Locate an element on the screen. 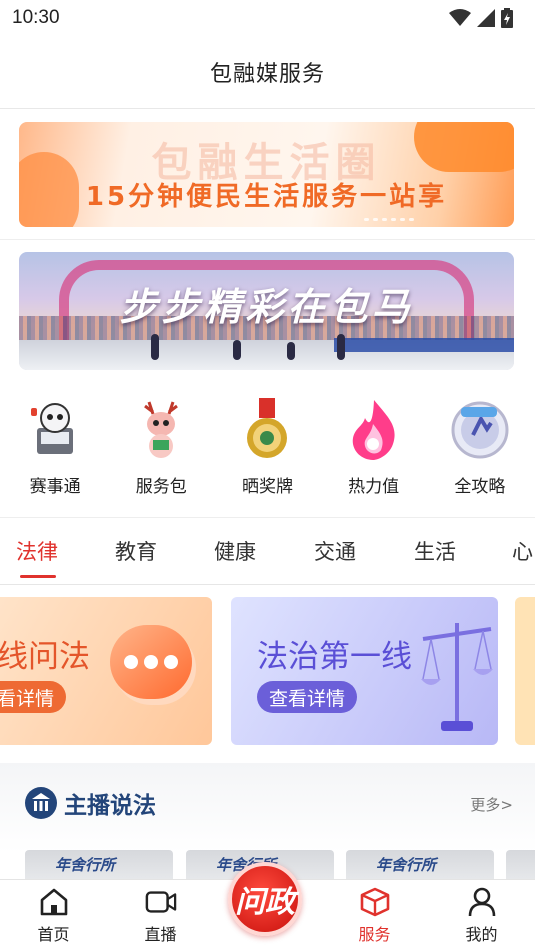 The width and height of the screenshot is (535, 951). nav-mine: 我的 is located at coordinates (481, 915).